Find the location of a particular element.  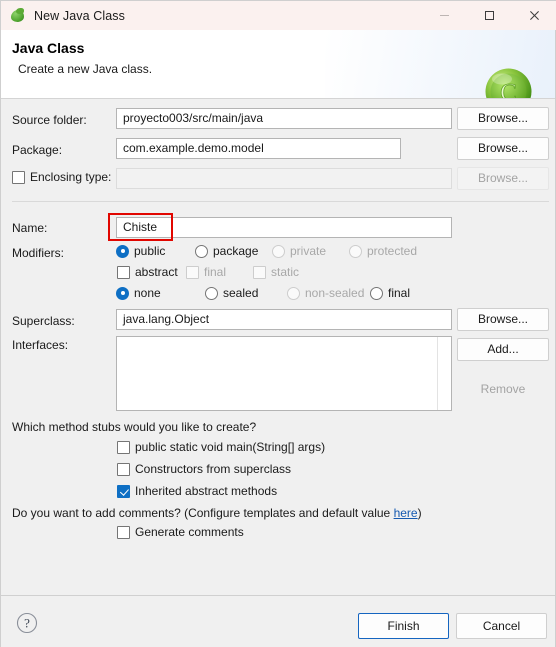

finish-button: Finish is located at coordinates (403, 626).